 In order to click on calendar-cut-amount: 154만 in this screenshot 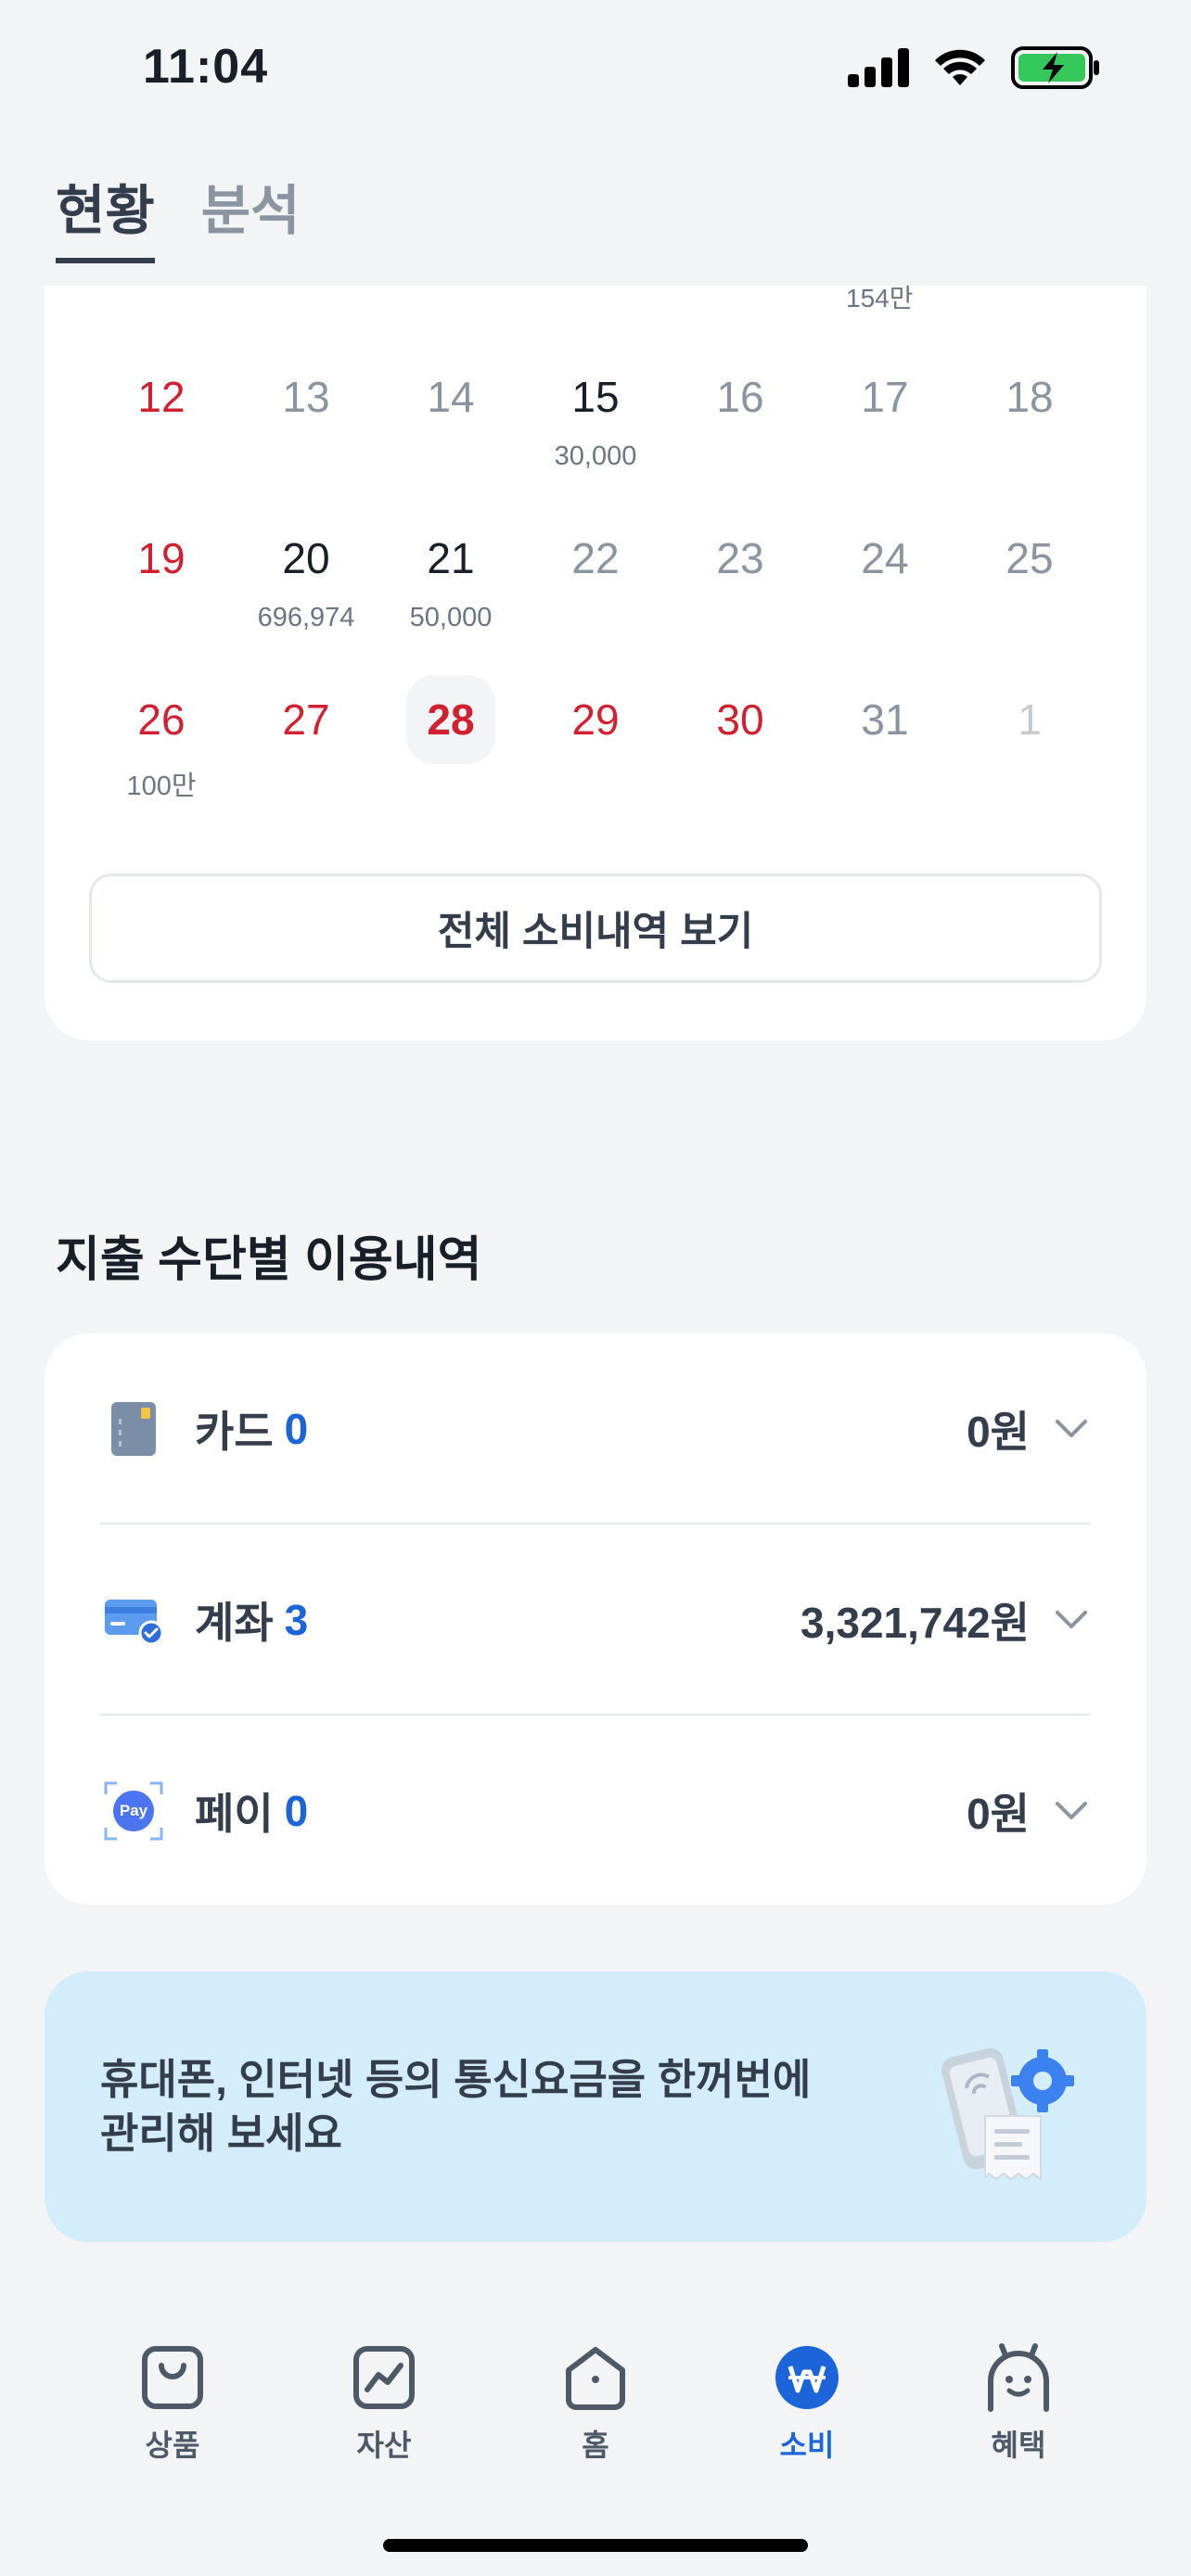, I will do `click(880, 299)`.